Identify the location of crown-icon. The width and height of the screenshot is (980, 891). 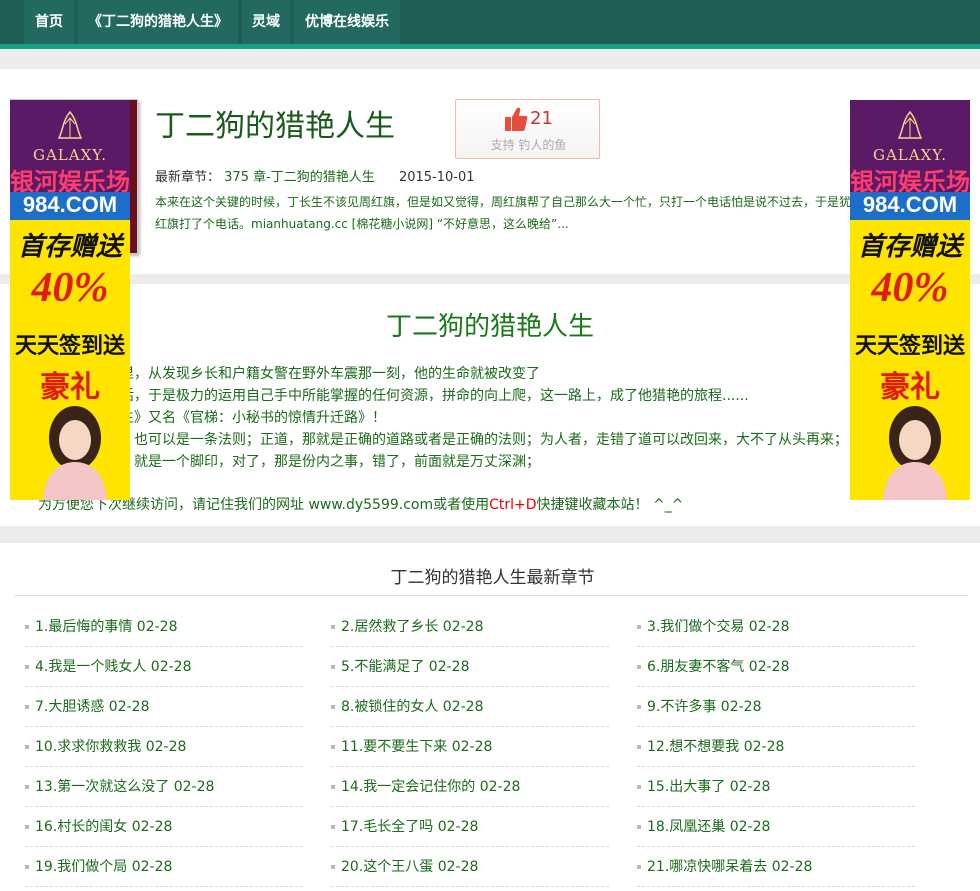
(70, 124).